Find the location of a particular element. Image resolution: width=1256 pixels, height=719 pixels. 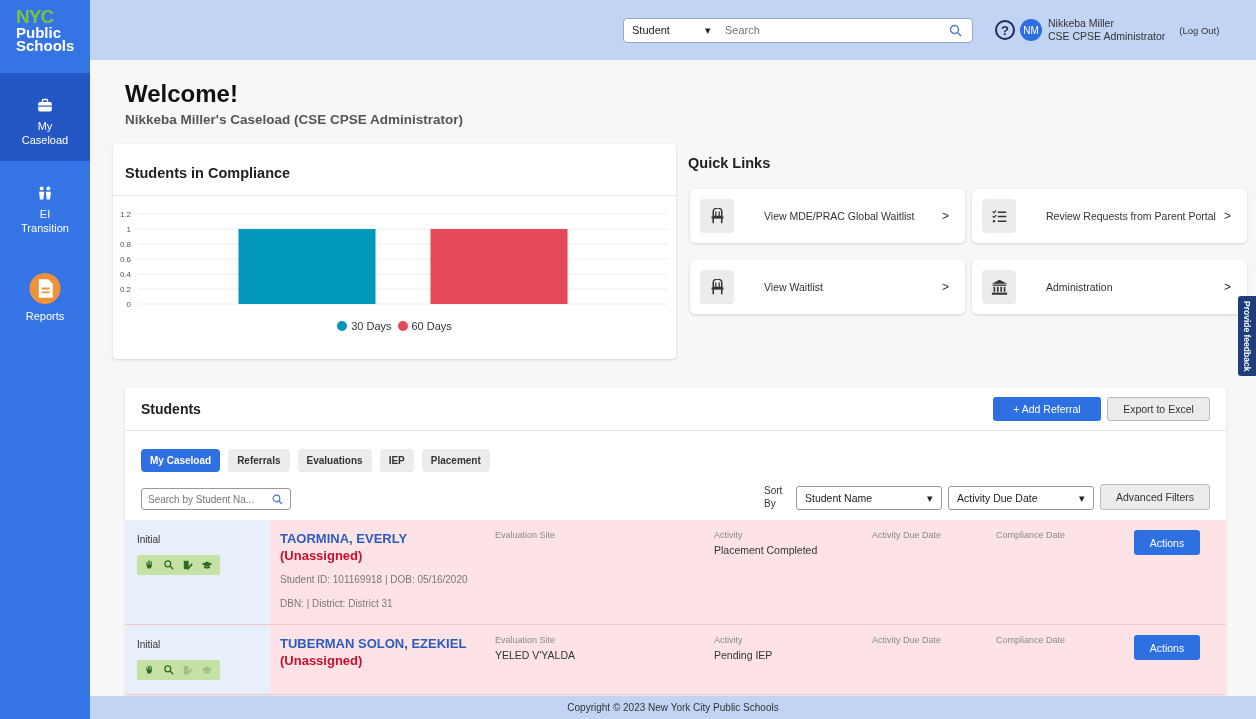

sidebar-item: EI Transition is located at coordinates (45, 205).